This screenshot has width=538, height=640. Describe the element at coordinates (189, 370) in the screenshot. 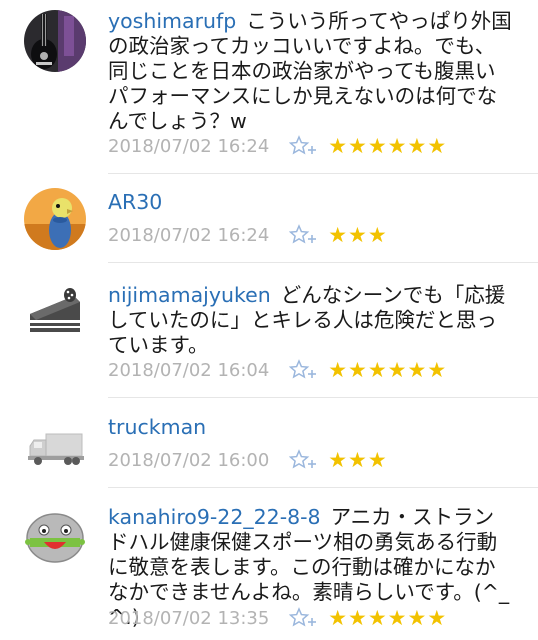

I see `timestamp: 2018/07/02 16:04` at that location.